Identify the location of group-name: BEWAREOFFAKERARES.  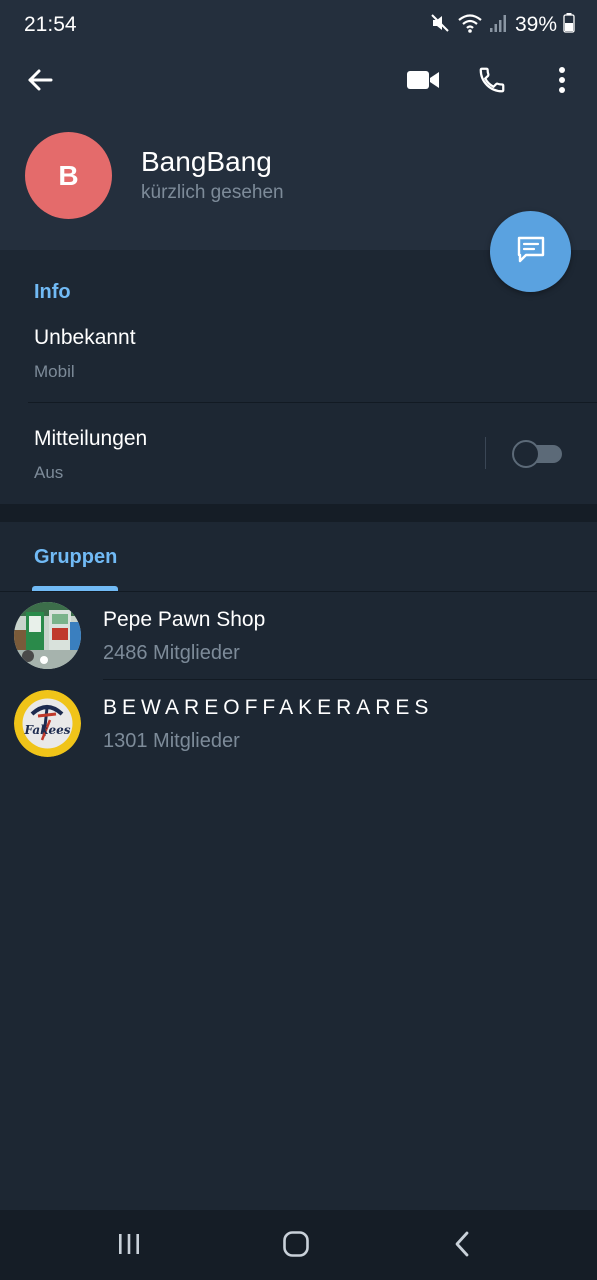
(268, 707).